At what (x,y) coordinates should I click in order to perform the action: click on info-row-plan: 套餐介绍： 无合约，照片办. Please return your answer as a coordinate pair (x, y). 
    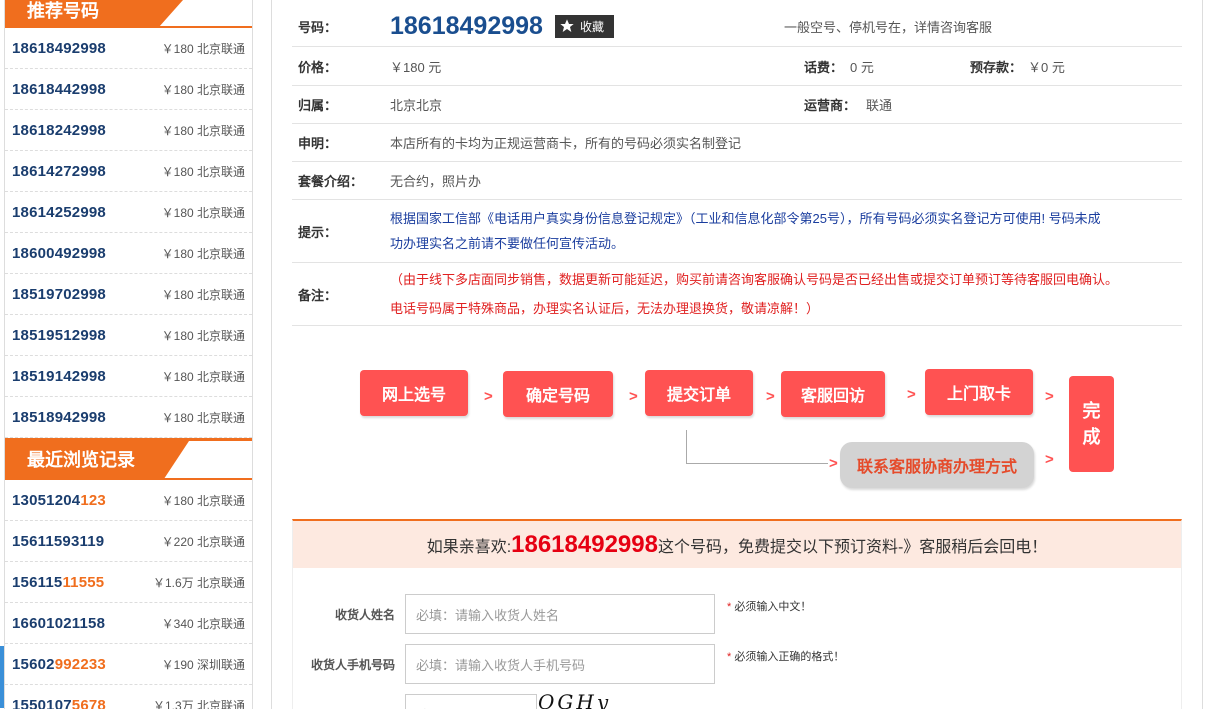
    Looking at the image, I should click on (737, 181).